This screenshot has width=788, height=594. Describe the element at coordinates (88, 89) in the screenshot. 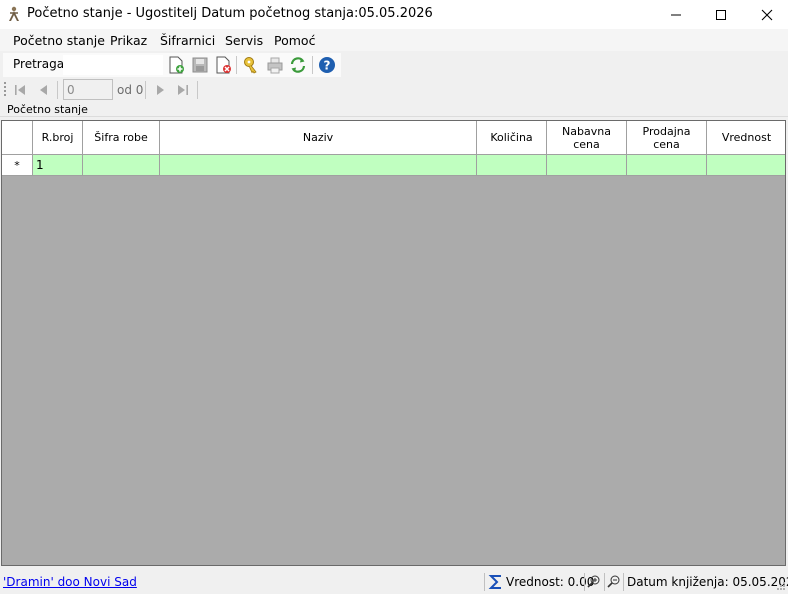

I see `record-position-input` at that location.